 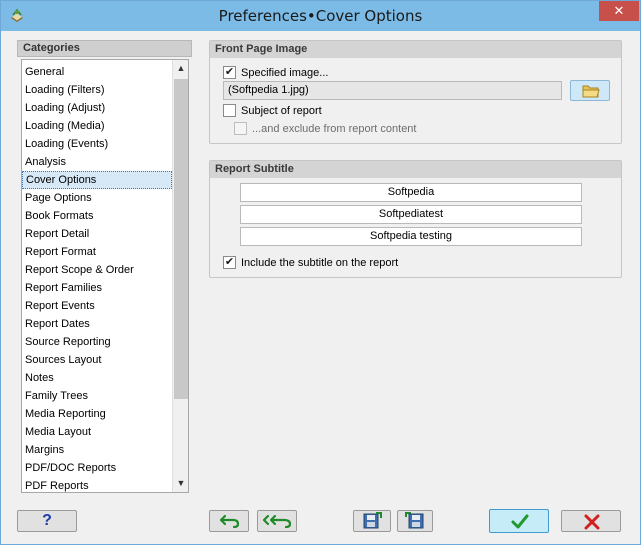 I want to click on undo-button, so click(x=229, y=521).